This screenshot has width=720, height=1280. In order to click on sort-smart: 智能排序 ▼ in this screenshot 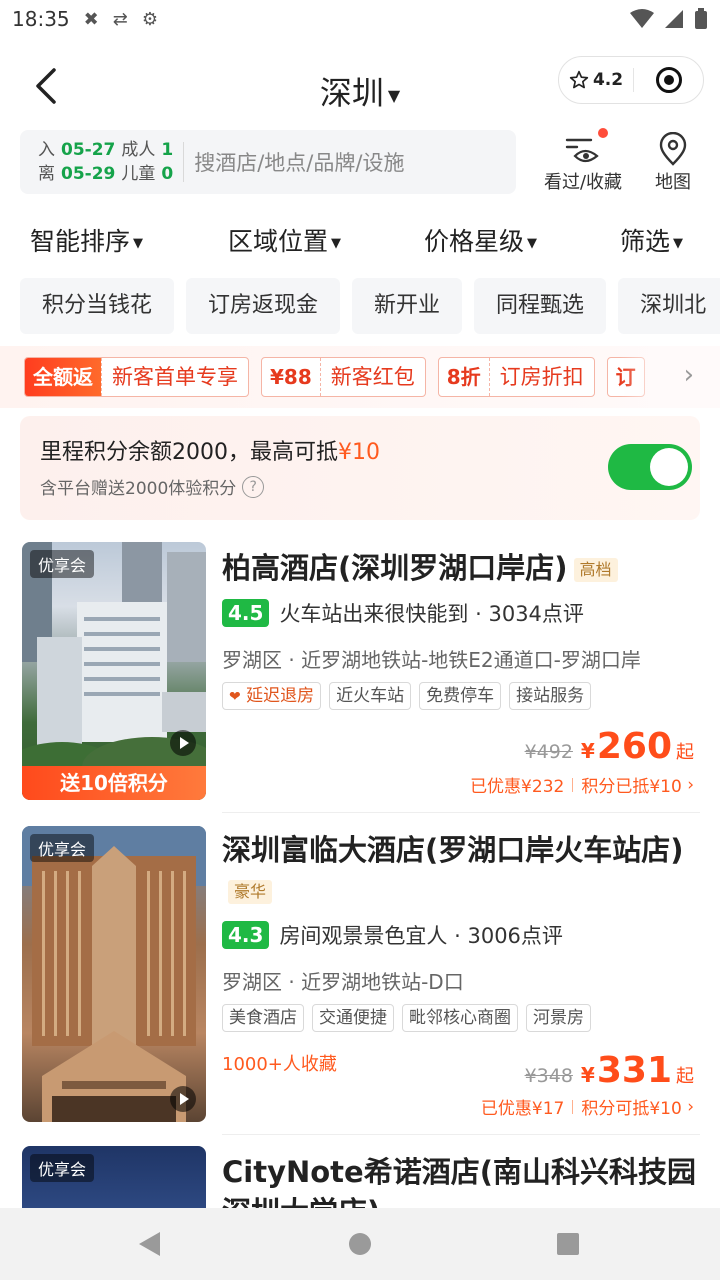, I will do `click(86, 240)`.